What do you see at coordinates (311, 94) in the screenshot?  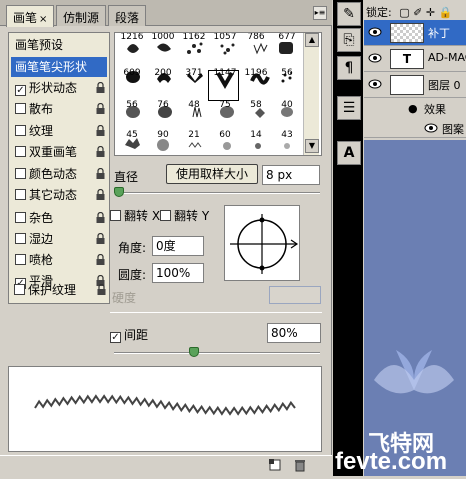 I see `brush-grid-scrollbar: ▲ ▼` at bounding box center [311, 94].